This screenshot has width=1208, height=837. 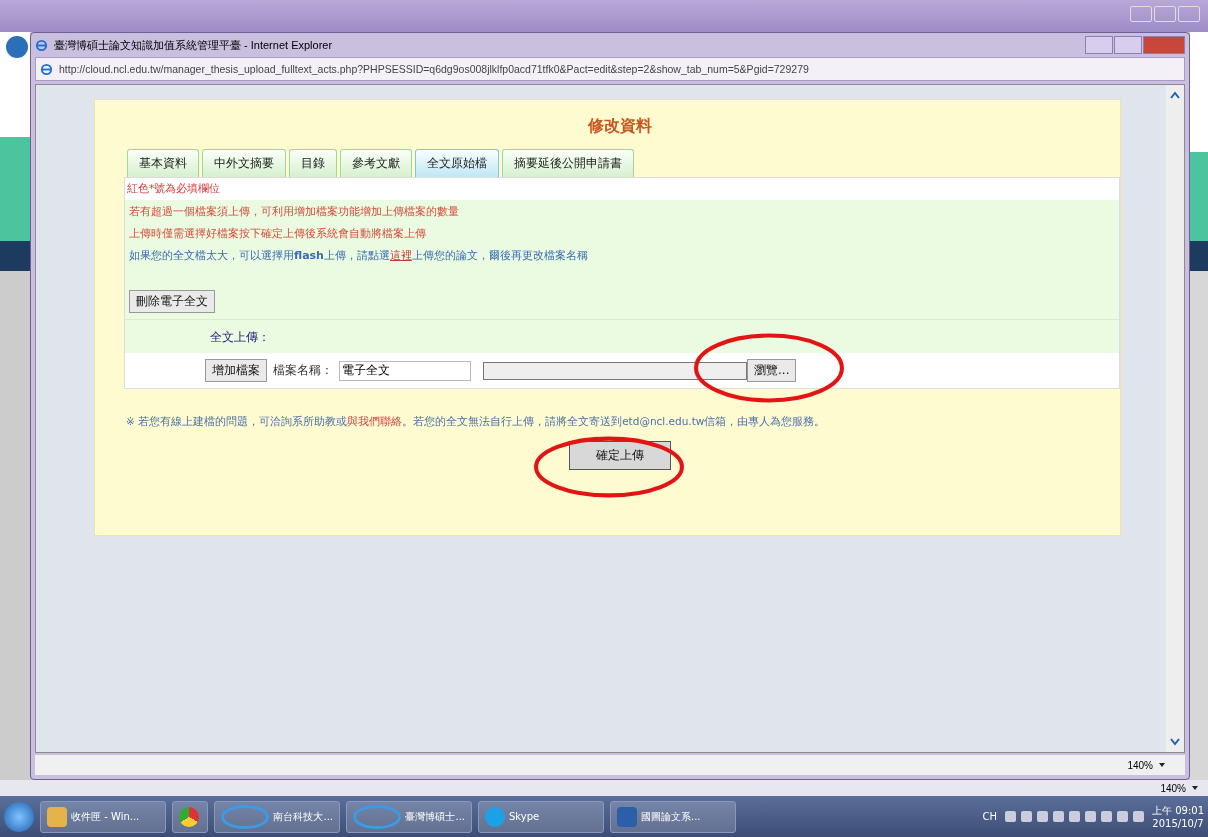 What do you see at coordinates (568, 163) in the screenshot?
I see `tab: 摘要延後公開申請書` at bounding box center [568, 163].